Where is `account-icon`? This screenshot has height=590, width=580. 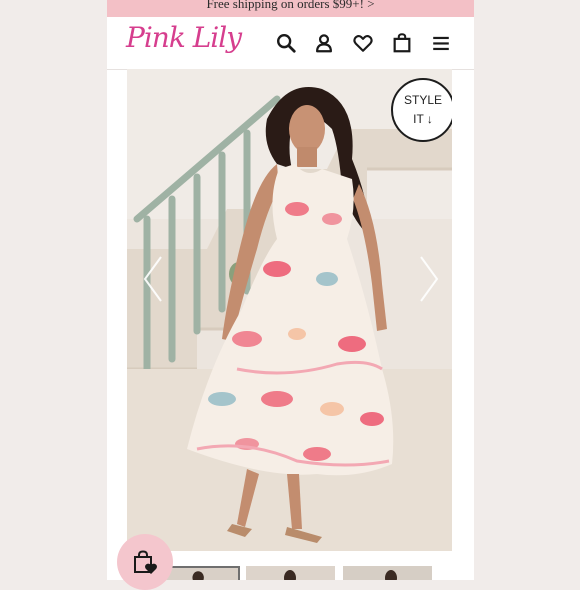 account-icon is located at coordinates (324, 43).